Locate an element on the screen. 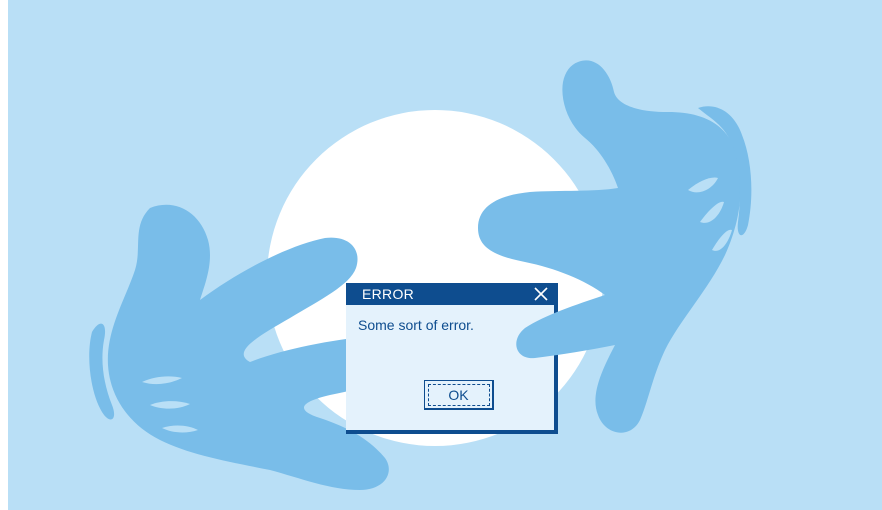  ok-label: OK is located at coordinates (458, 395).